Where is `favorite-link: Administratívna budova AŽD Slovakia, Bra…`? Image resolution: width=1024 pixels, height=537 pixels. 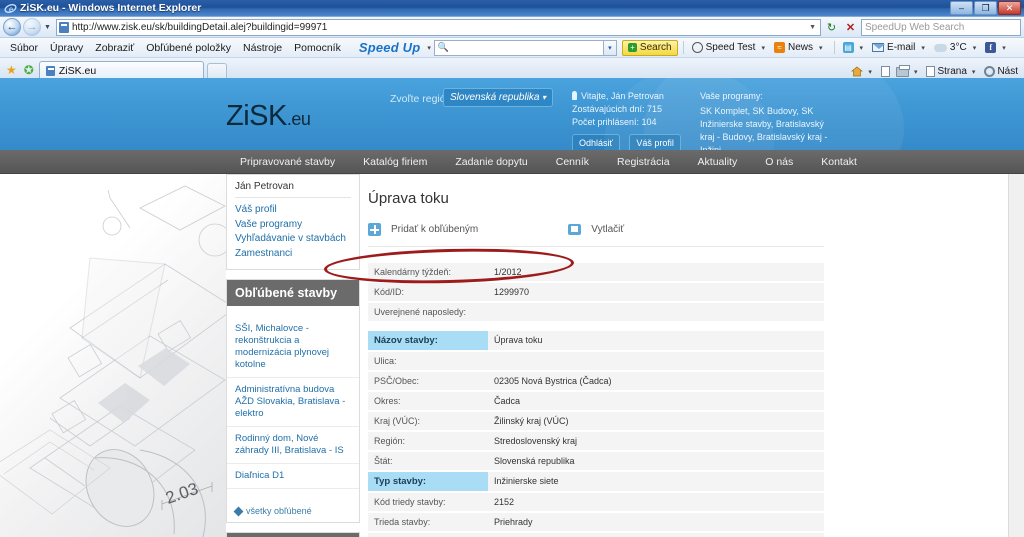
favorite-link: Administratívna budova AŽD Slovakia, Bra… is located at coordinates (293, 402).